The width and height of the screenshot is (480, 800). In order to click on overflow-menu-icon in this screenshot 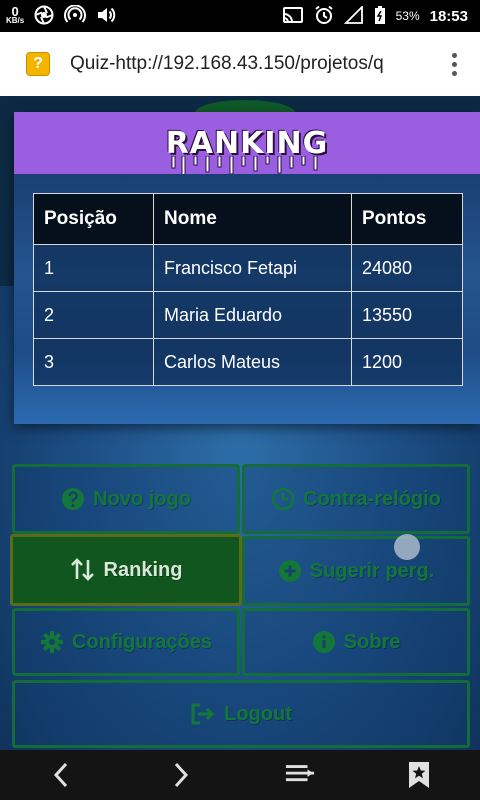, I will do `click(455, 64)`.